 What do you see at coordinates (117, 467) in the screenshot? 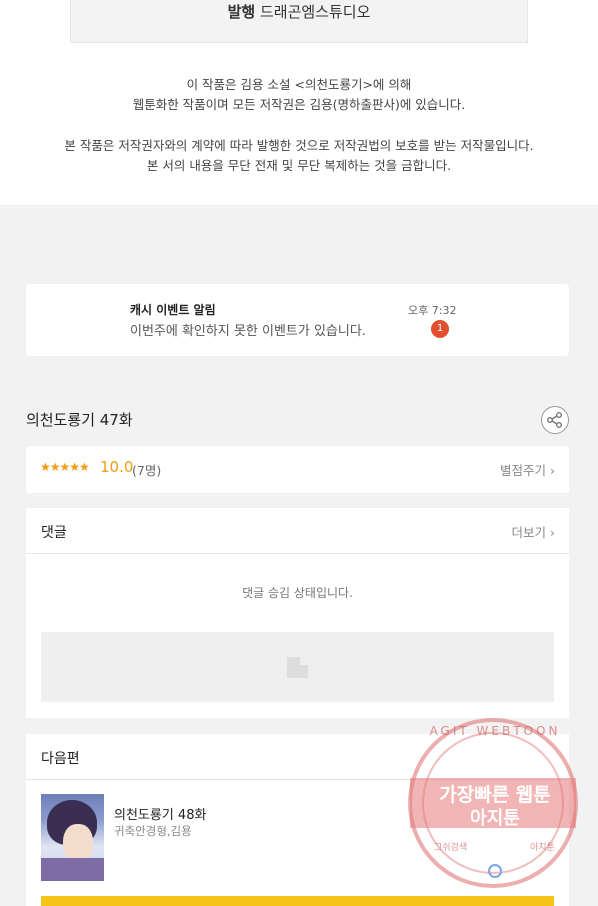
I see `rating-score: 10.0` at bounding box center [117, 467].